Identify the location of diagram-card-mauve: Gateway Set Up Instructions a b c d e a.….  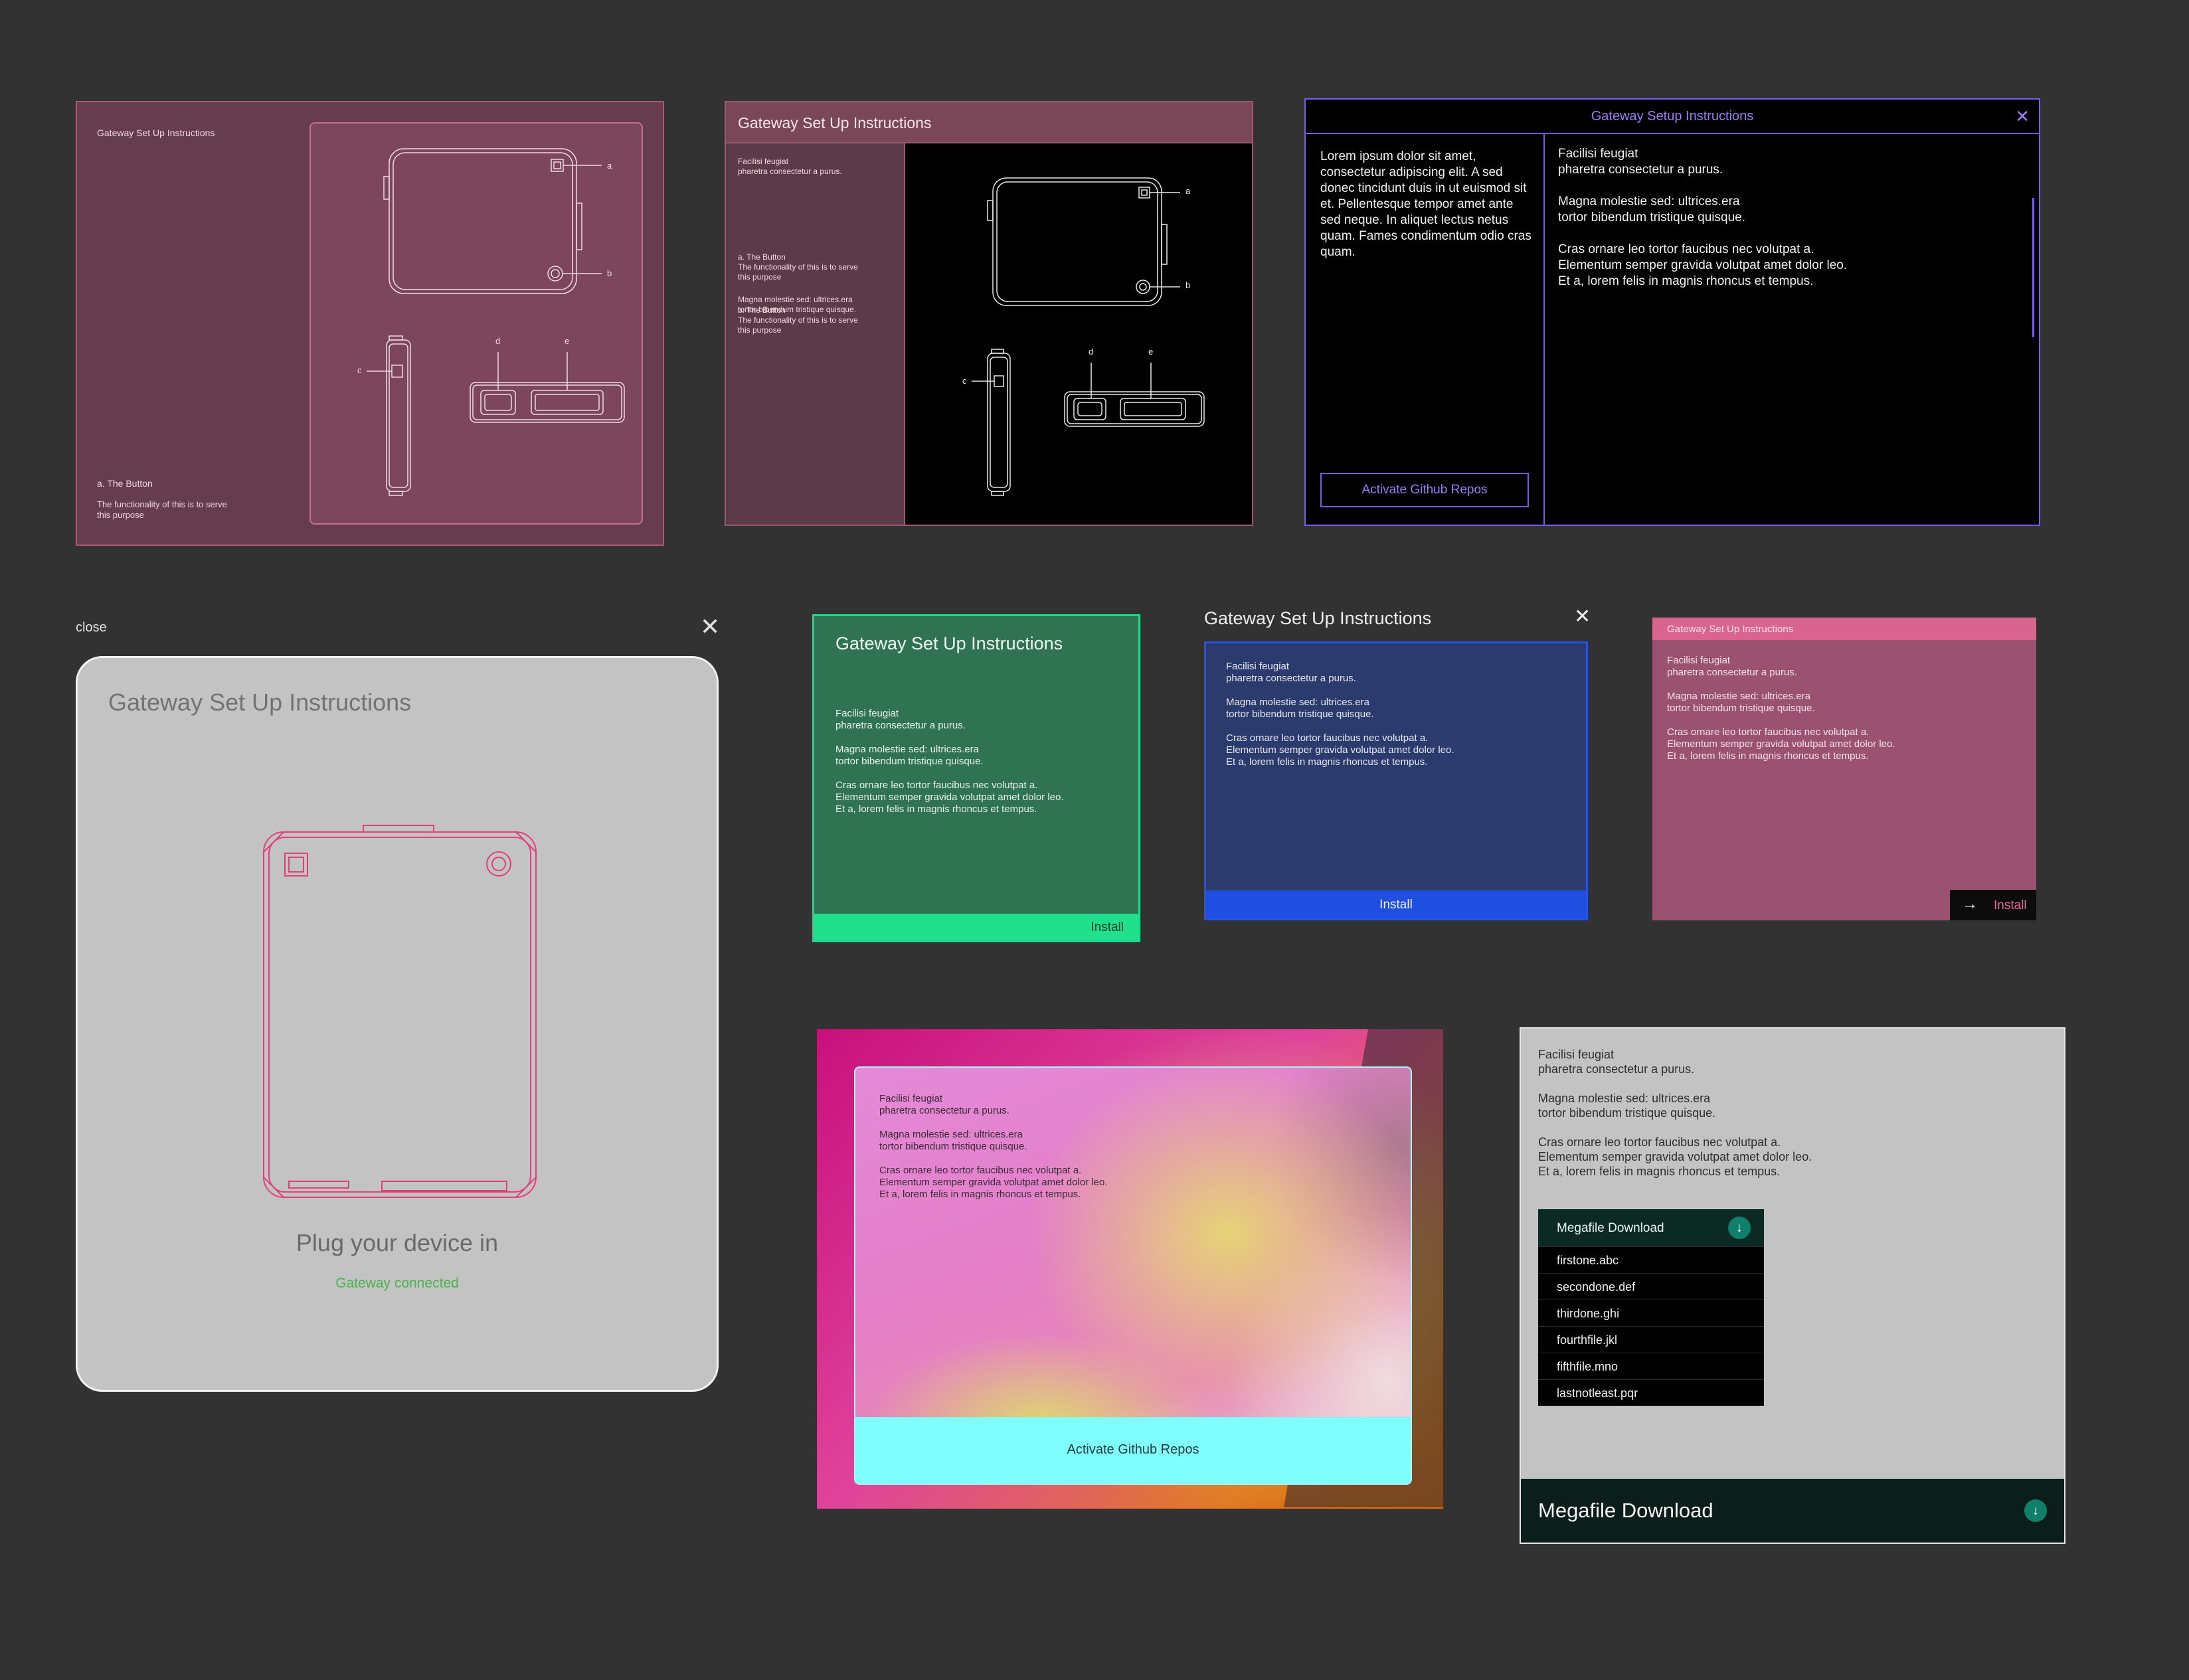
(370, 323).